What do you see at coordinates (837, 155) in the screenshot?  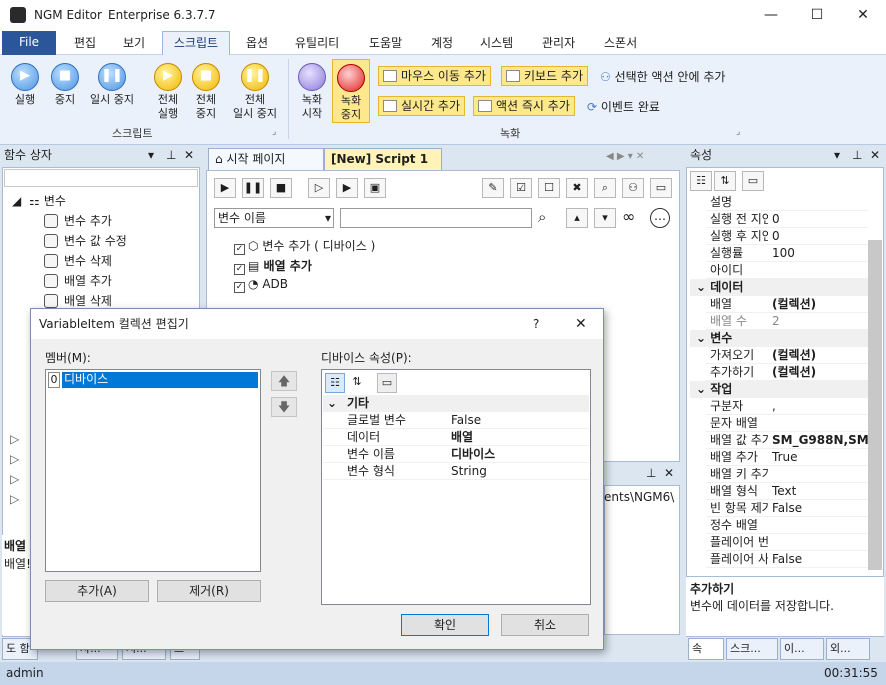 I see `dropdown-icon: ▾` at bounding box center [837, 155].